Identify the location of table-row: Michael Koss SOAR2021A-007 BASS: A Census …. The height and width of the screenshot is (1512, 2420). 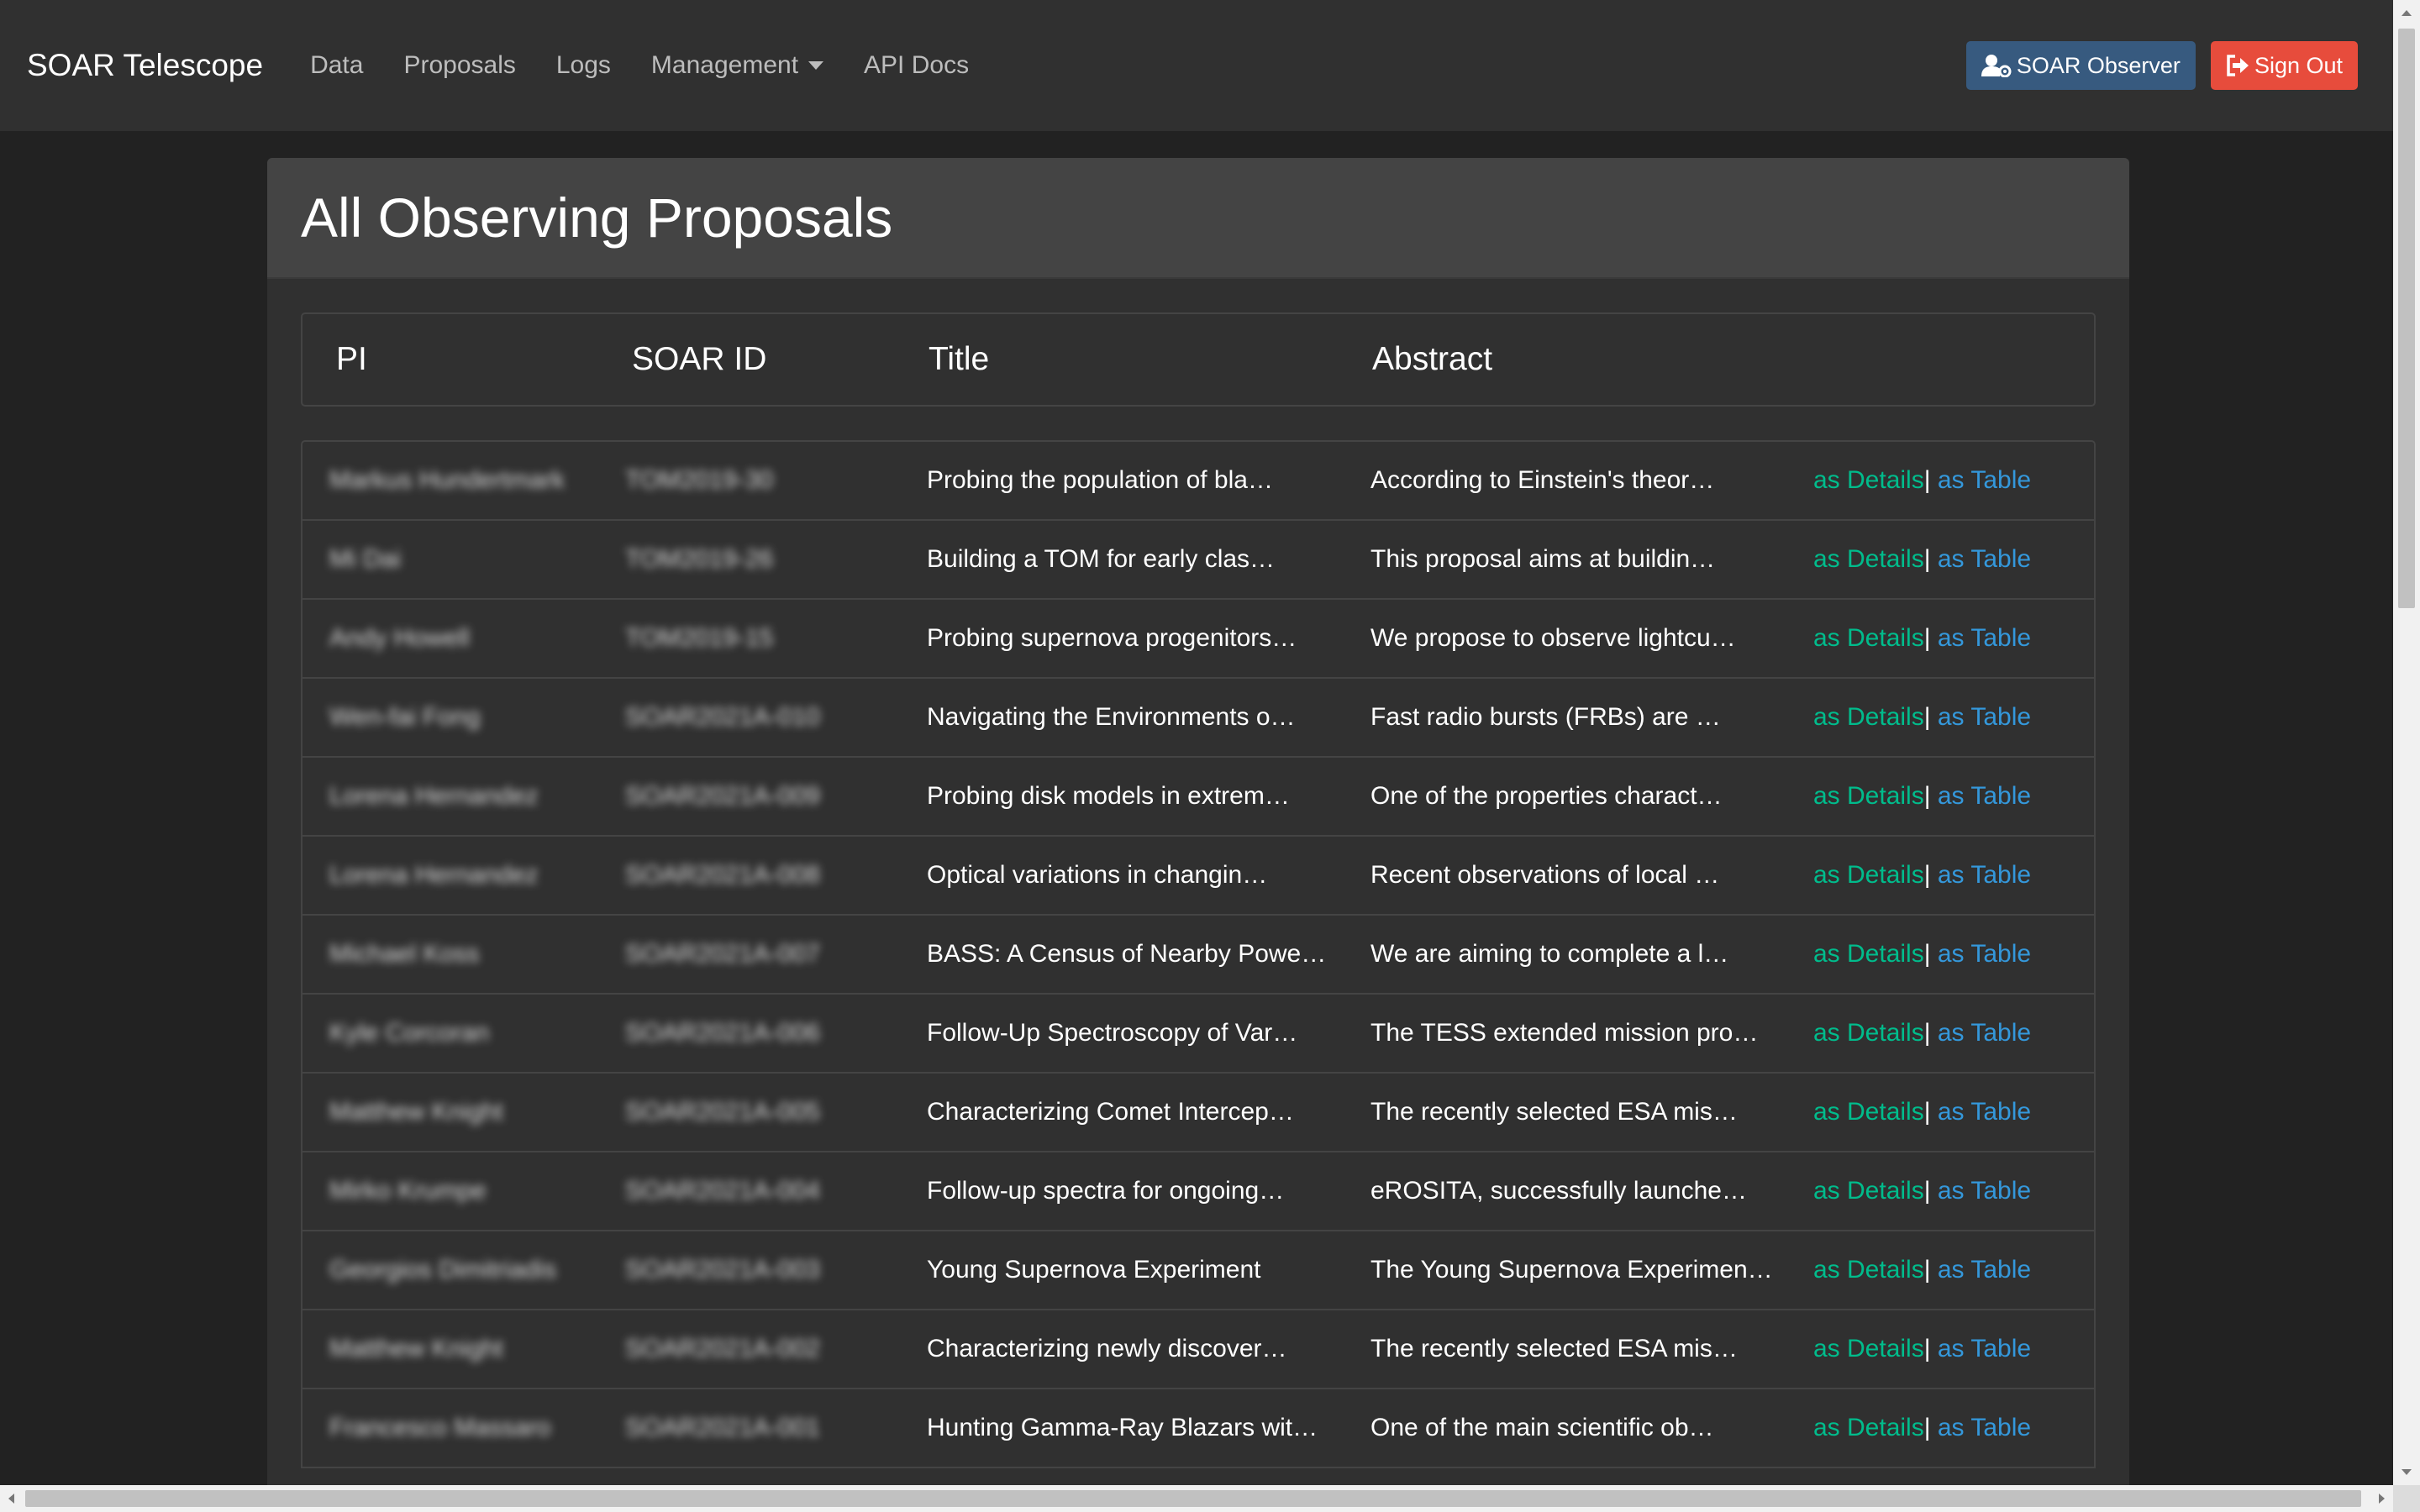
(1198, 955).